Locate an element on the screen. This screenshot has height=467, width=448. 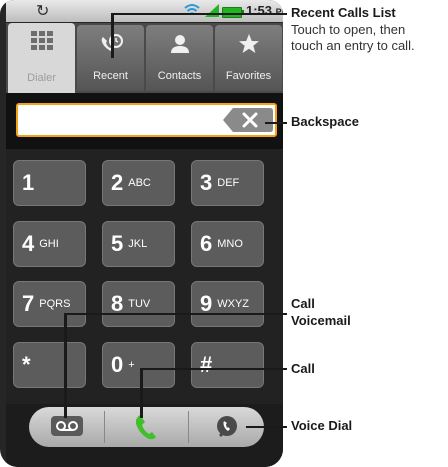
clock: 1:53 PM is located at coordinates (264, 10).